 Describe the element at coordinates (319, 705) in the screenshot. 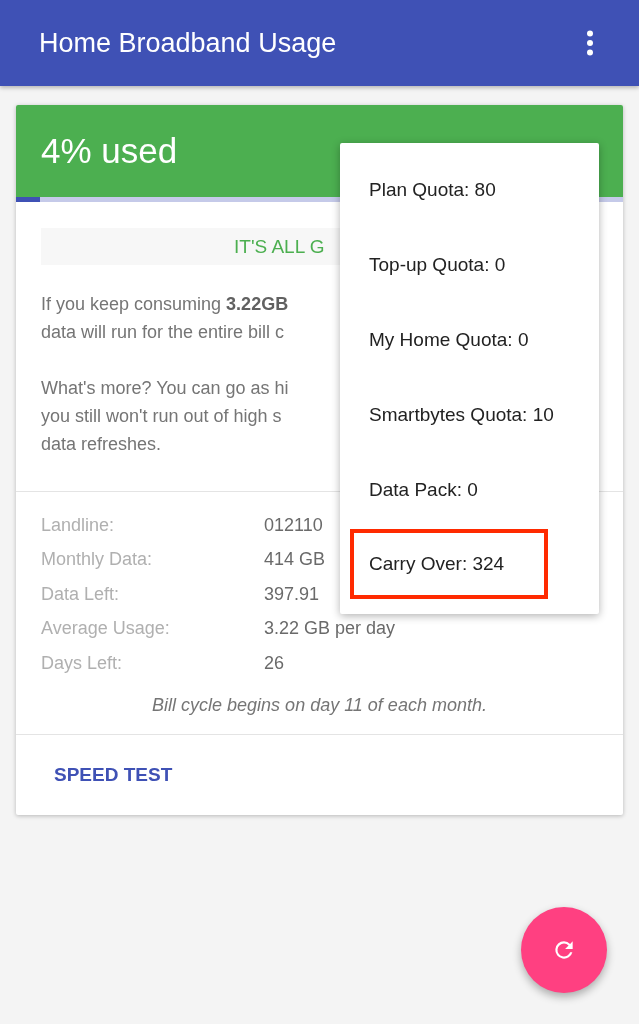

I see `bill-cycle-note: Bill cycle begins on day 11 of each month.` at that location.